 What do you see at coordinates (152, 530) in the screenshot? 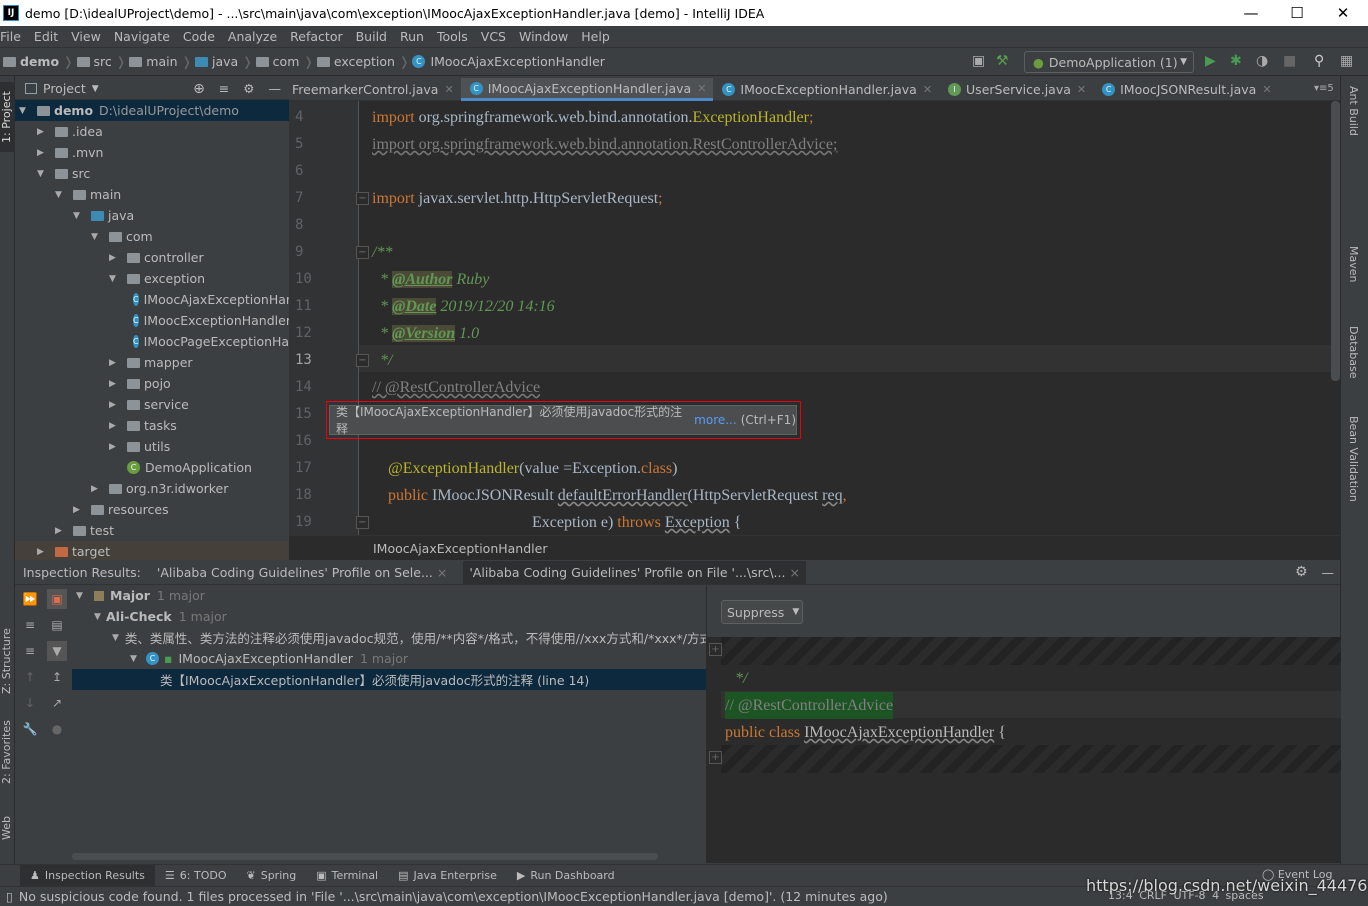
I see `tree-item-test: ▶ test` at bounding box center [152, 530].